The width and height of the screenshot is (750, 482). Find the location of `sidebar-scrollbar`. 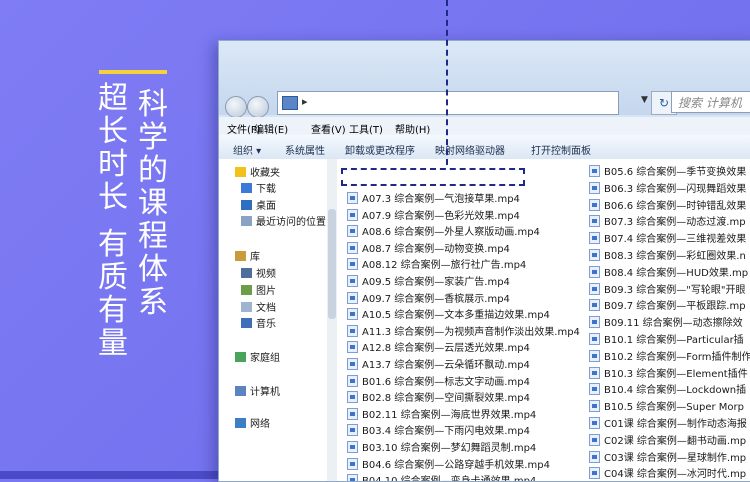

sidebar-scrollbar is located at coordinates (332, 320).